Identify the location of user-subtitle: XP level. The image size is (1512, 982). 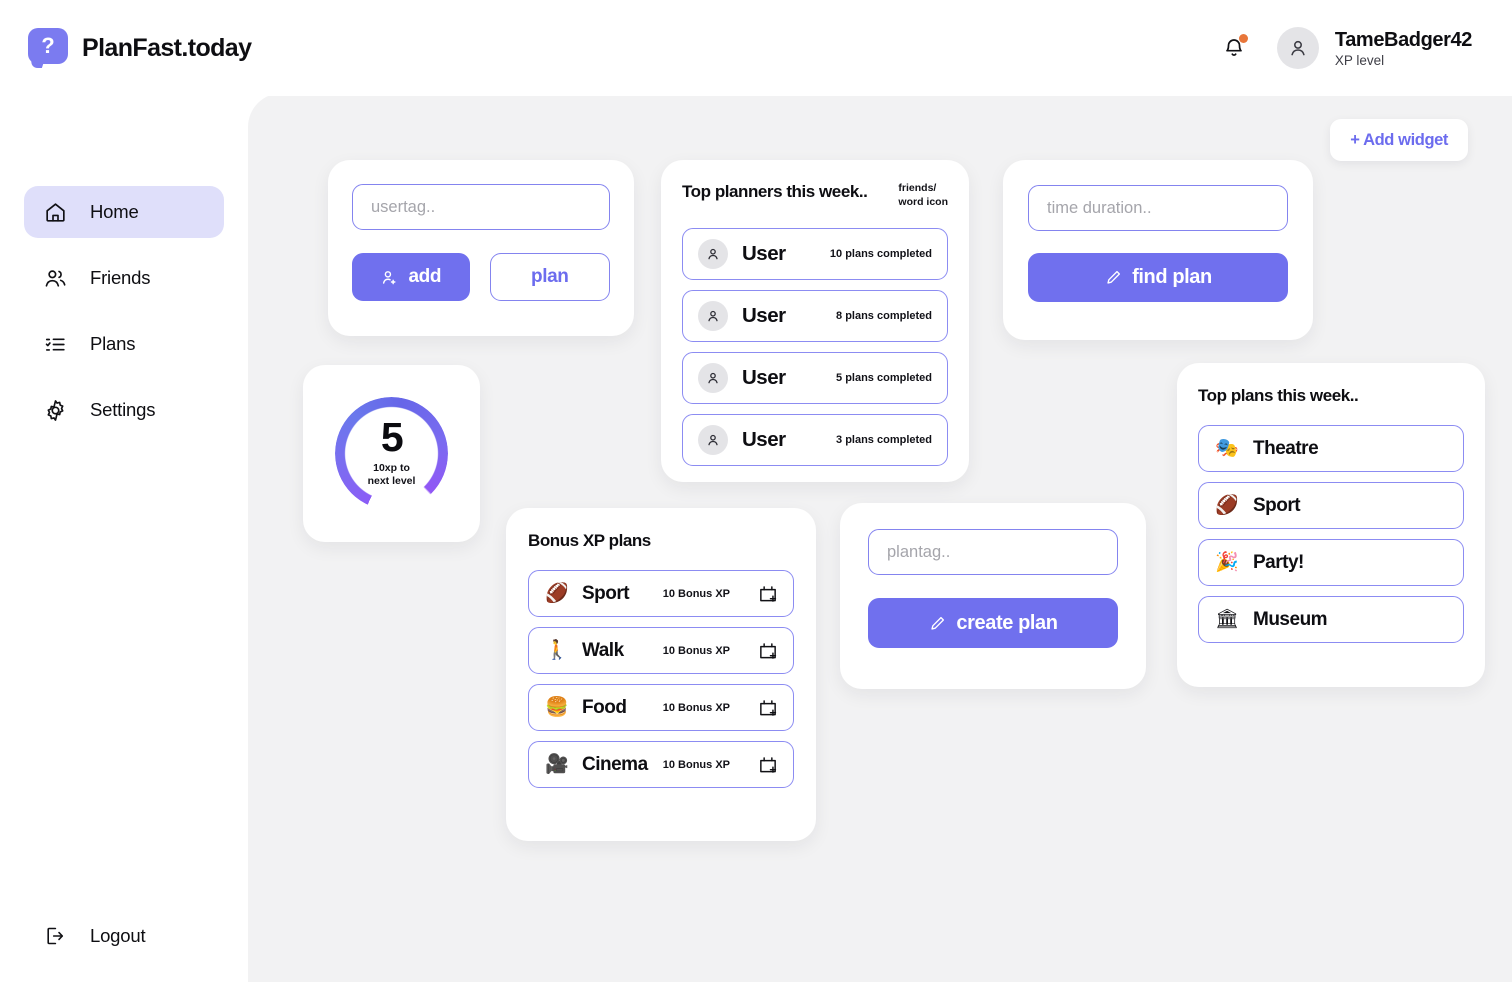
(1359, 60).